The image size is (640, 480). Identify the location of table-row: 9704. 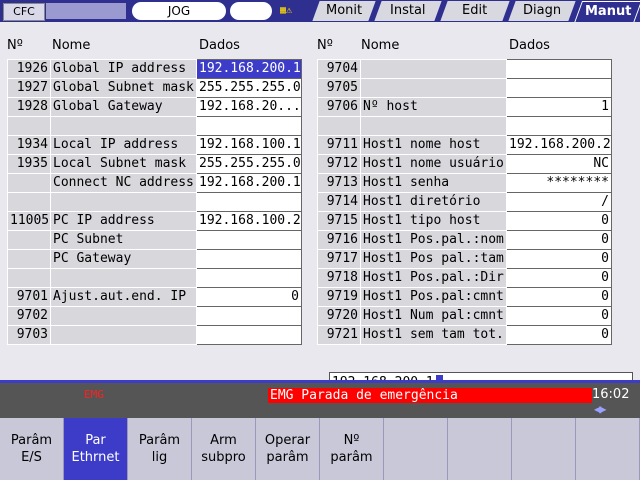
(464, 69).